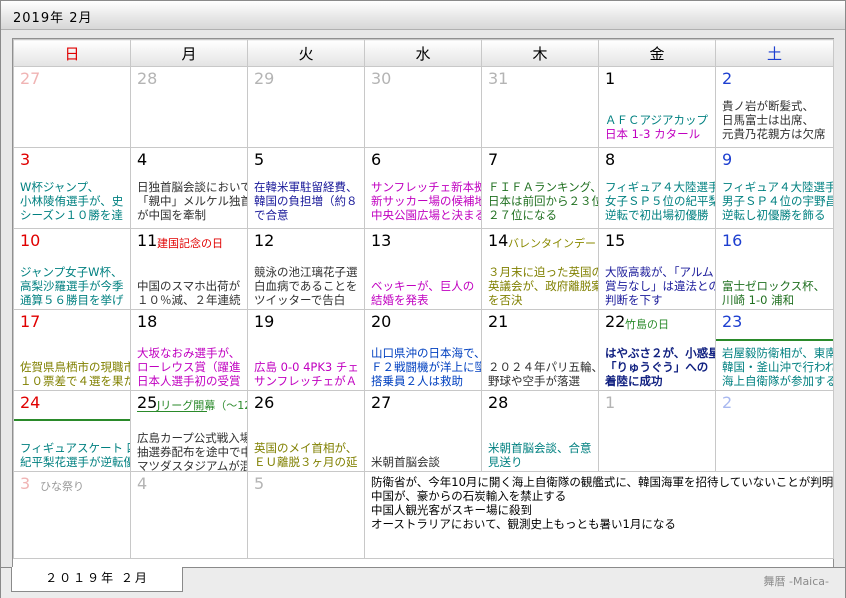 The height and width of the screenshot is (598, 846). What do you see at coordinates (306, 188) in the screenshot?
I see `day-cell: 5 在韓米軍駐留経費、 韓国の負担増（約８ で合意` at bounding box center [306, 188].